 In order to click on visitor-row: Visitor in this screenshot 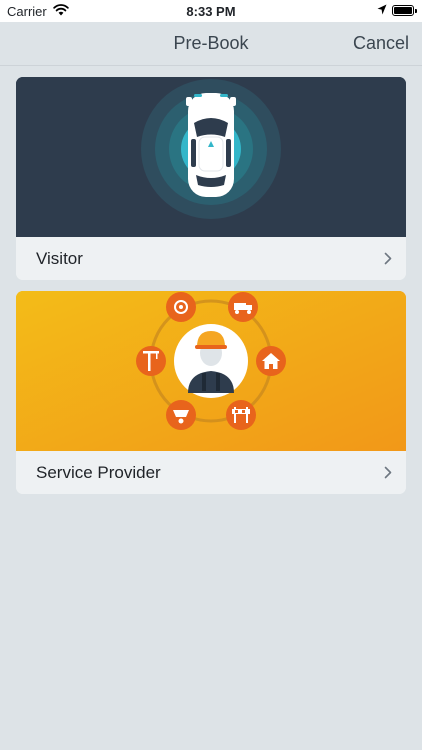, I will do `click(211, 258)`.